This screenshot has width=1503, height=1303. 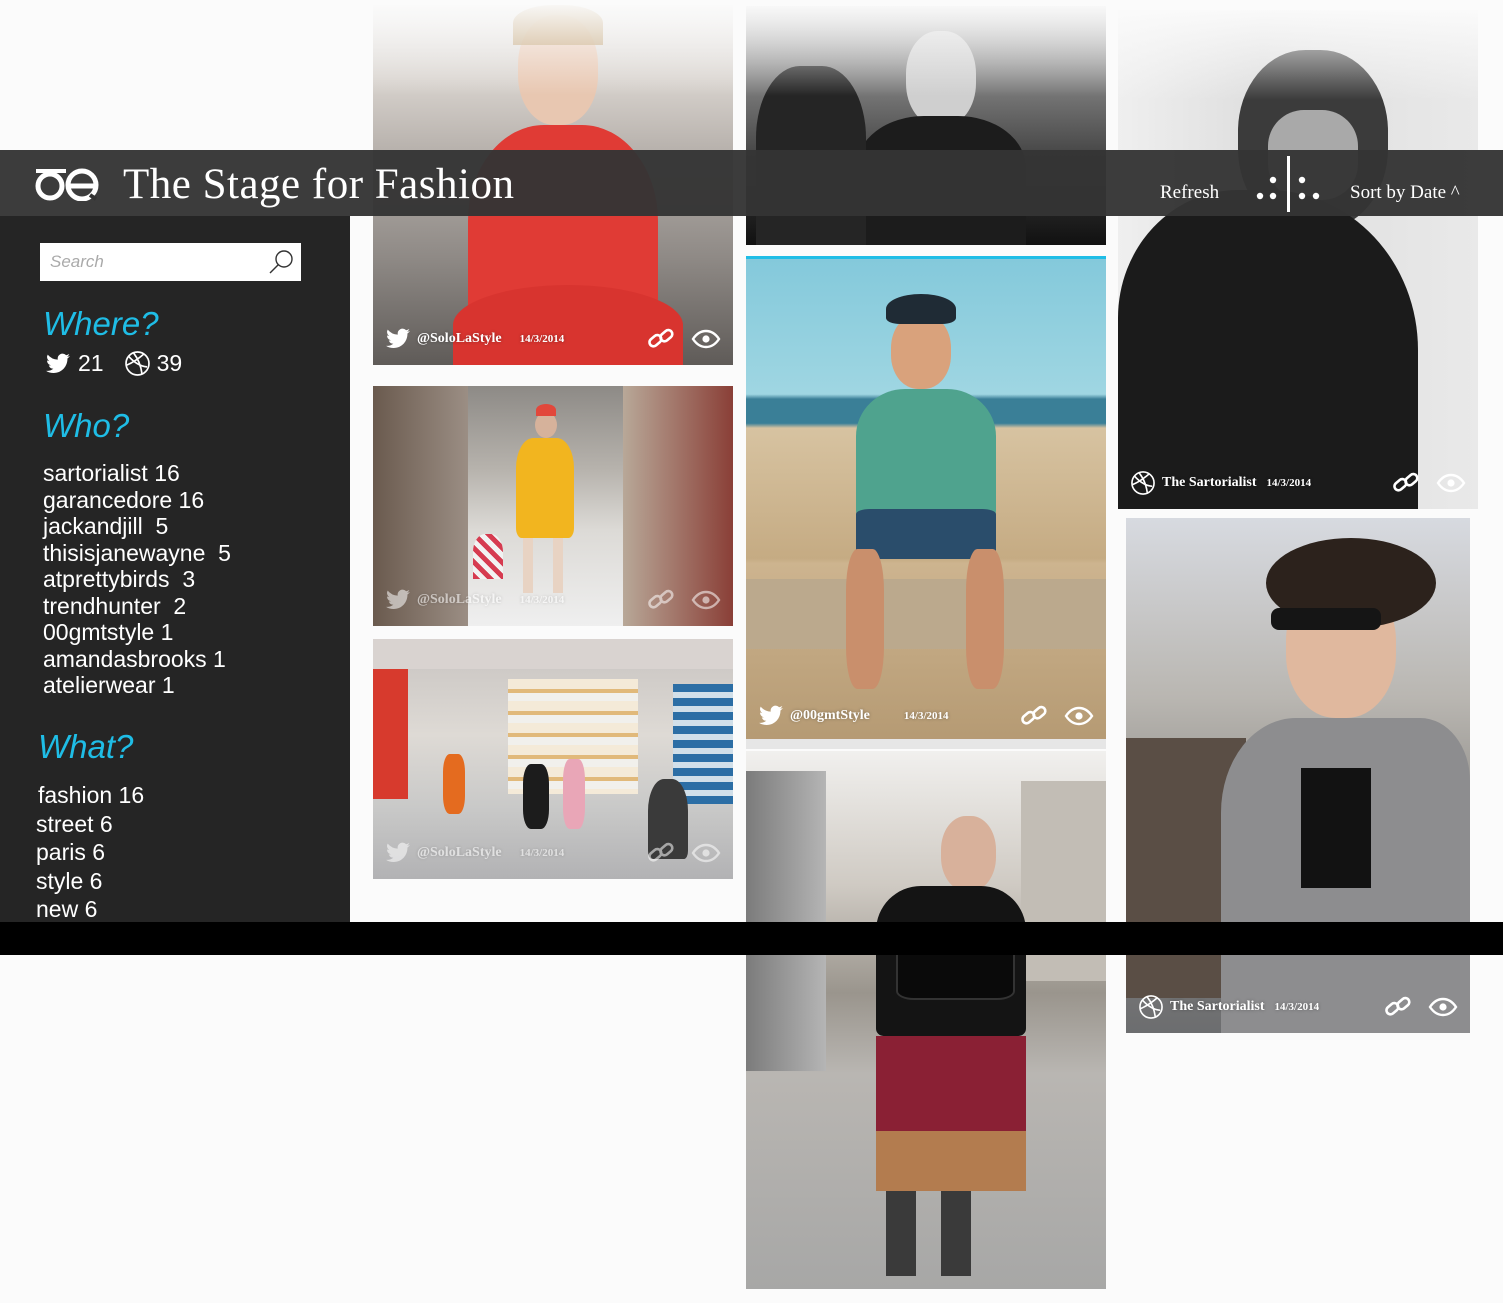 What do you see at coordinates (137, 632) in the screenshot?
I see `who-item: 00gmtstyle 1` at bounding box center [137, 632].